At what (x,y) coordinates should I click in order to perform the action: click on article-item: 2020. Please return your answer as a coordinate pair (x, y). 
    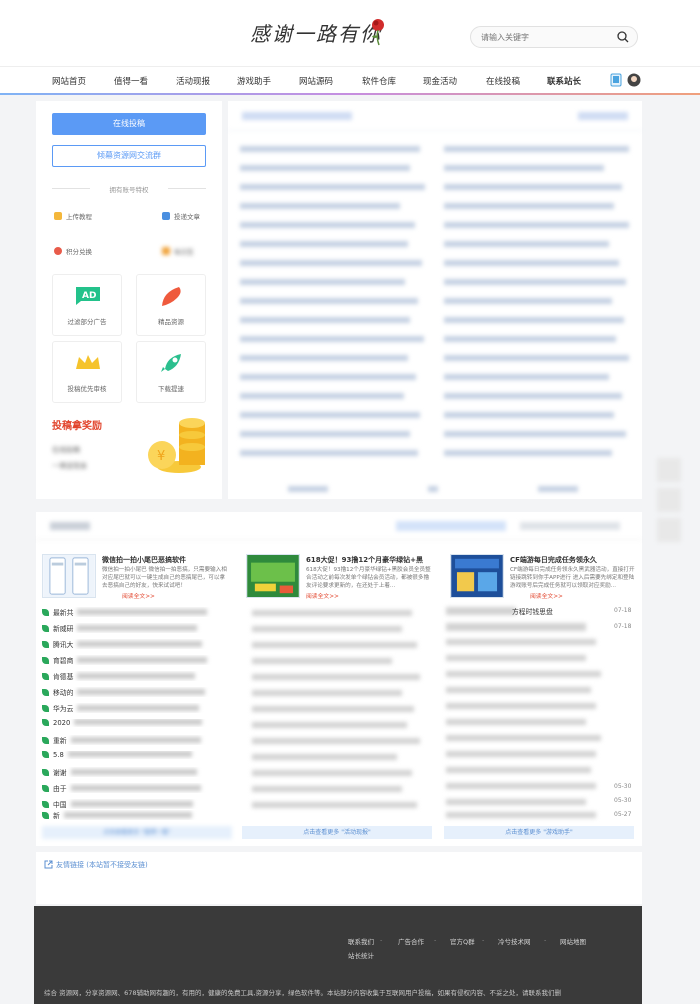
    Looking at the image, I should click on (137, 723).